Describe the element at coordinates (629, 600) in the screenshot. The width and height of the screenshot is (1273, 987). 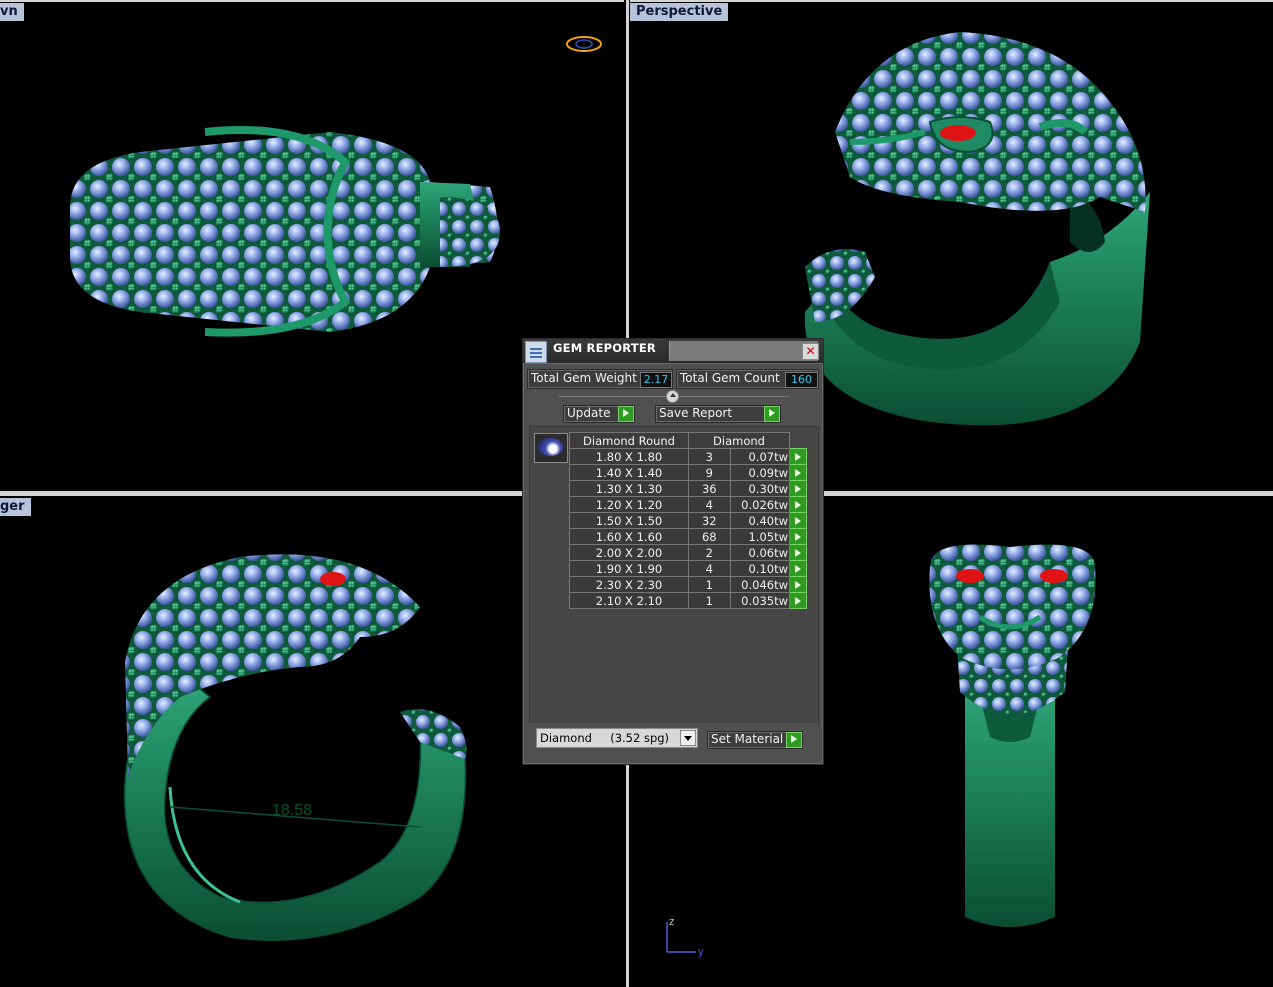
I see `gem-size-cell: 2.10 X 2.10` at that location.